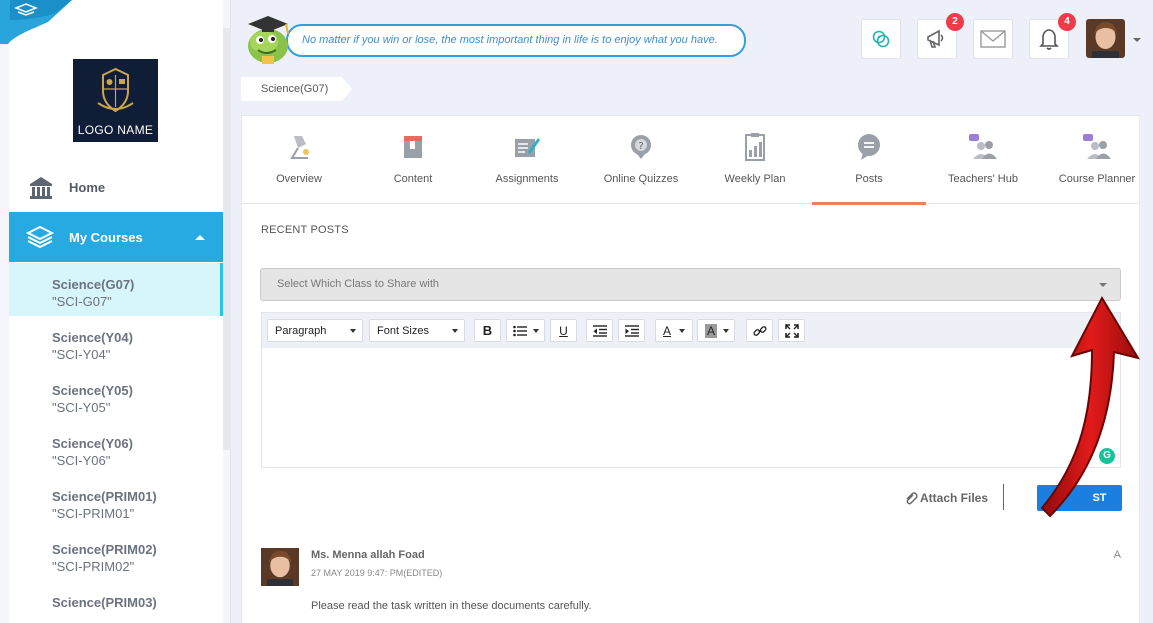 Image resolution: width=1153 pixels, height=623 pixels. I want to click on online-quizzes-icon: ?, so click(641, 147).